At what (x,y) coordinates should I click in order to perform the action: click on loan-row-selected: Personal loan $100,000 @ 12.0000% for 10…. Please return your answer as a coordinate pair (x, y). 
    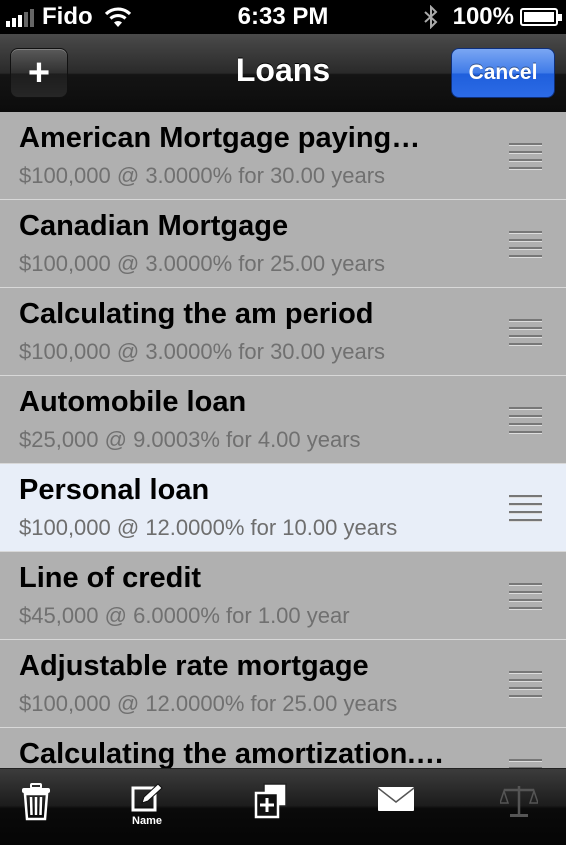
    Looking at the image, I should click on (283, 508).